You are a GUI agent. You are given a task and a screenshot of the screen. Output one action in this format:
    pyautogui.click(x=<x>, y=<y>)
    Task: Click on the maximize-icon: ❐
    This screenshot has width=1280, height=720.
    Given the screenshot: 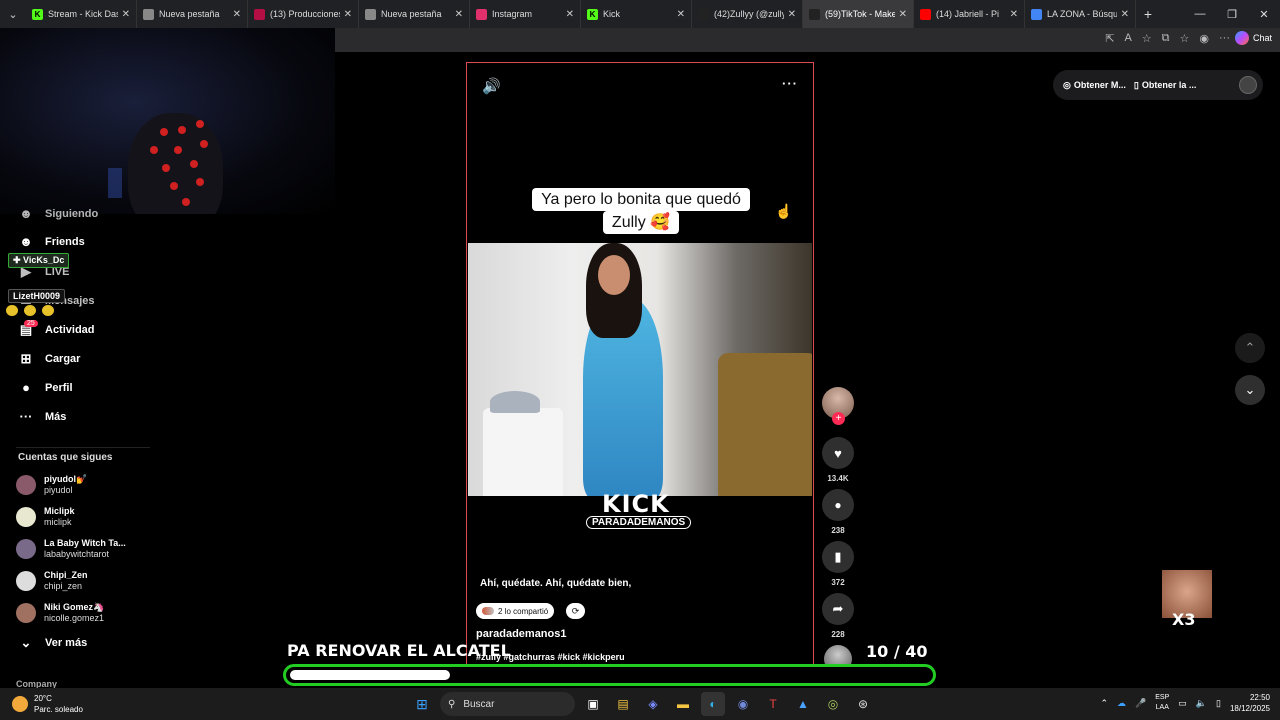 What is the action you would take?
    pyautogui.click(x=1232, y=14)
    